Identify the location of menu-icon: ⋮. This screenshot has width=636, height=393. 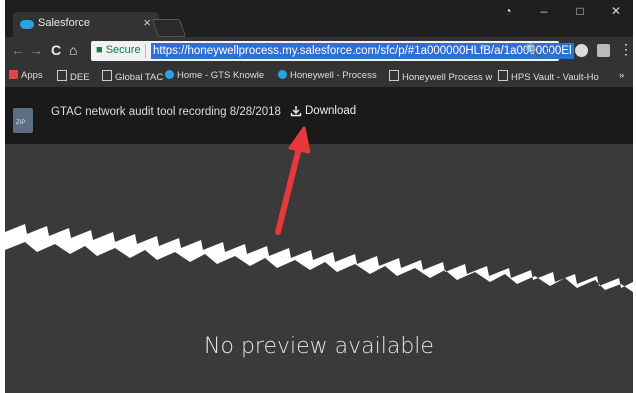
(626, 49).